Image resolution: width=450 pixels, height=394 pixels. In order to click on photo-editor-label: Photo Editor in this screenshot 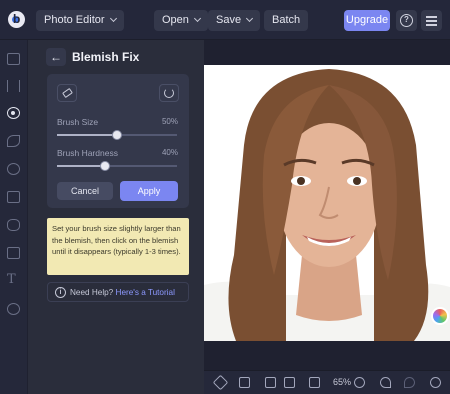, I will do `click(74, 20)`.